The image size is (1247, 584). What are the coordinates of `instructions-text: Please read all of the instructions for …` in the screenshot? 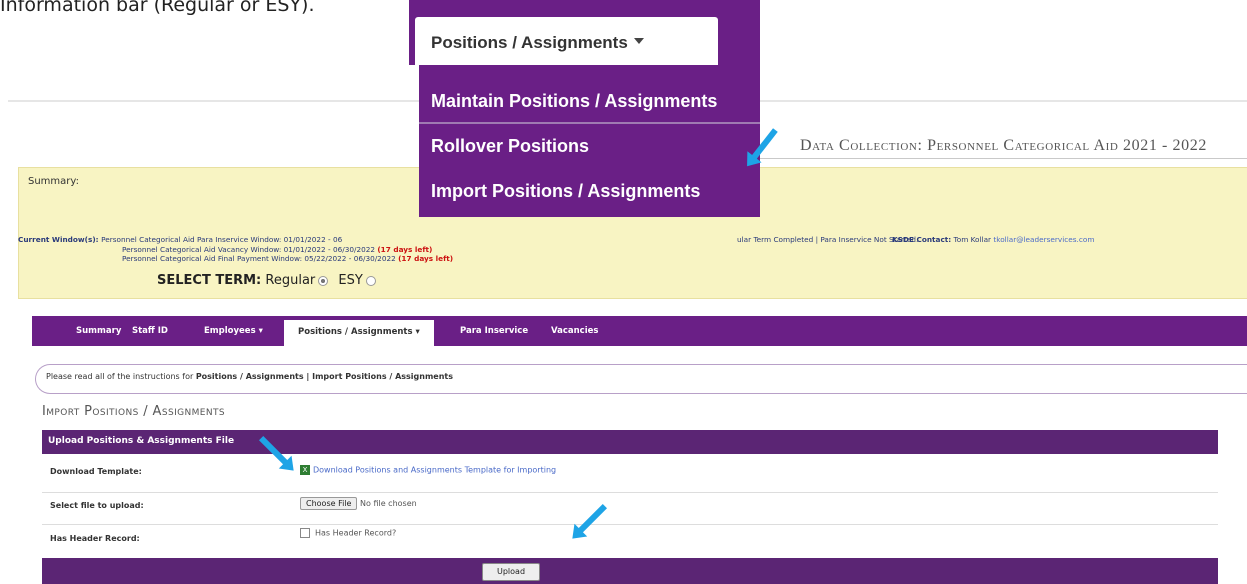 It's located at (249, 376).